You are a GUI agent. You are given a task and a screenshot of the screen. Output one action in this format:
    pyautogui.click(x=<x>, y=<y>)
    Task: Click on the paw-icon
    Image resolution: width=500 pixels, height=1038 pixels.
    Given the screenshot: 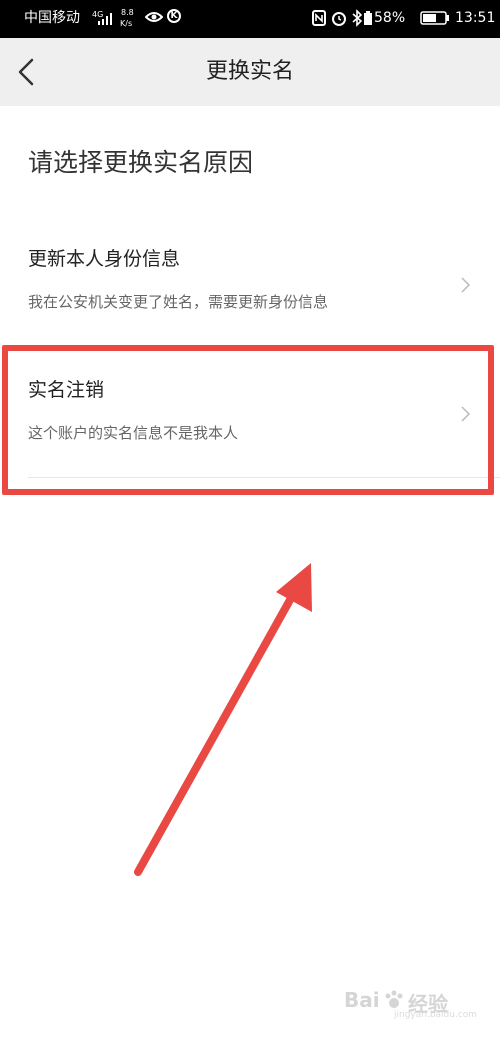 What is the action you would take?
    pyautogui.click(x=394, y=999)
    